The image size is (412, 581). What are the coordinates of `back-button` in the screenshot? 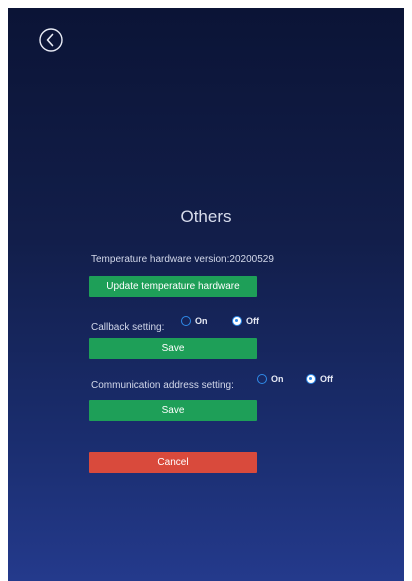 It's located at (51, 40).